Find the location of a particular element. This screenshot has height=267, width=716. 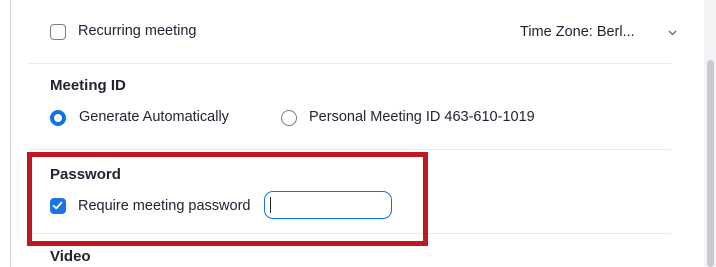

meeting-id-heading: Meeting ID is located at coordinates (88, 85).